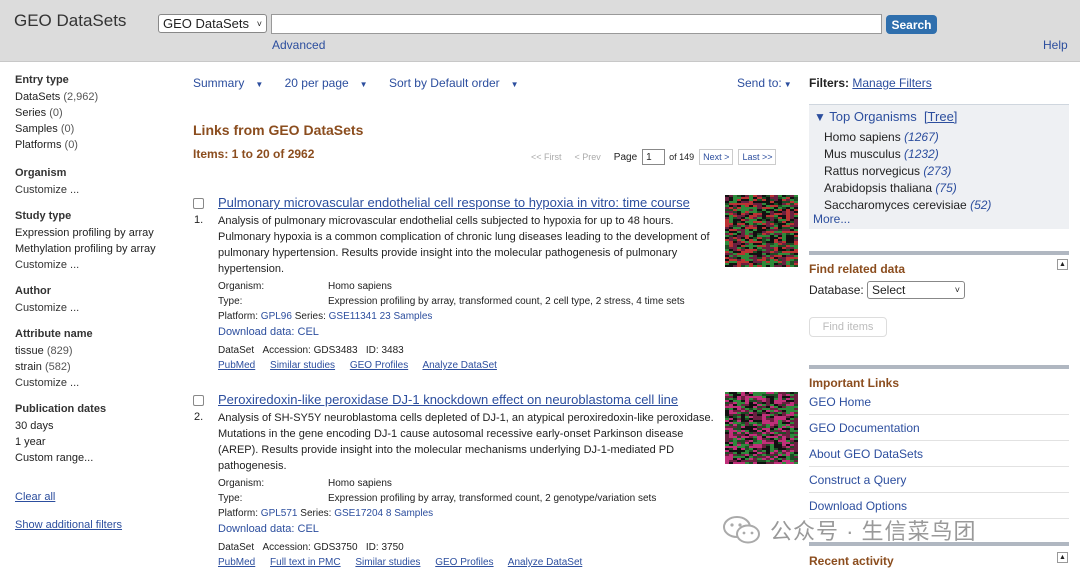  What do you see at coordinates (70, 21) in the screenshot?
I see `app-title: GEO DataSets` at bounding box center [70, 21].